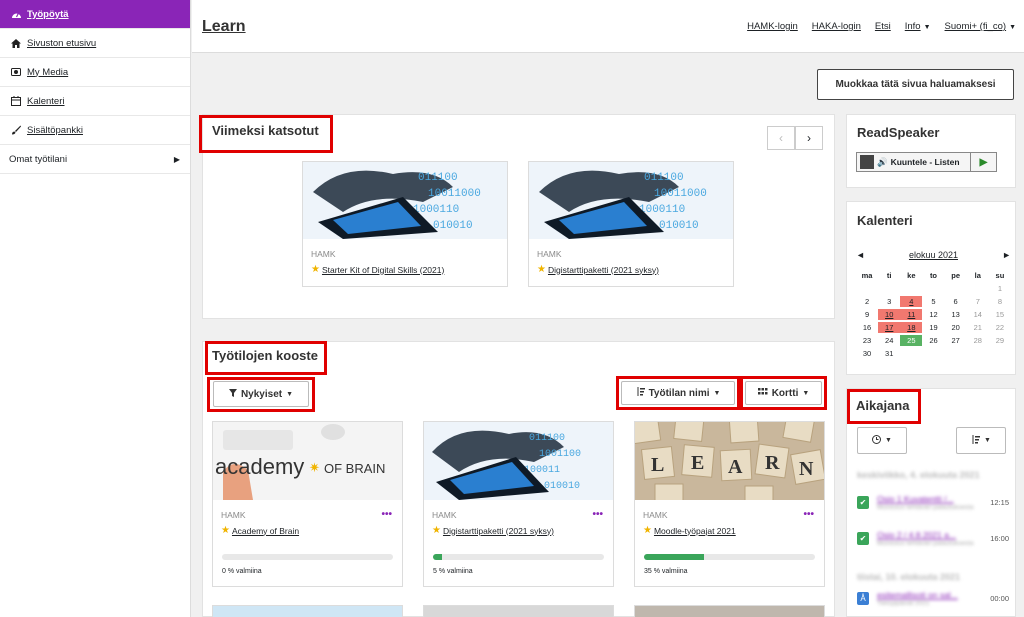 This screenshot has height=617, width=1024. Describe the element at coordinates (678, 393) in the screenshot. I see `sort-dropdown: Työtilan nimi ▼` at that location.